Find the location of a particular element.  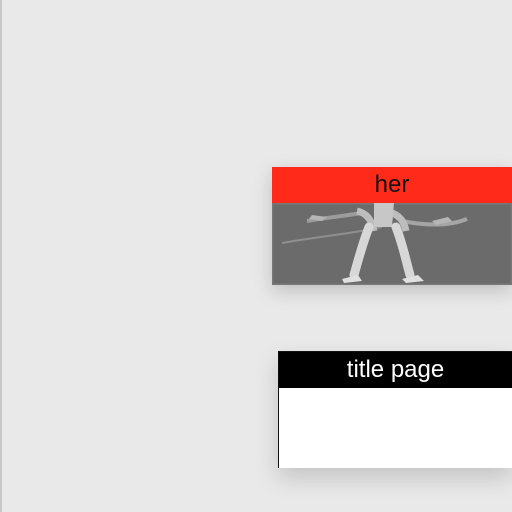

figure-image-icon is located at coordinates (392, 244).